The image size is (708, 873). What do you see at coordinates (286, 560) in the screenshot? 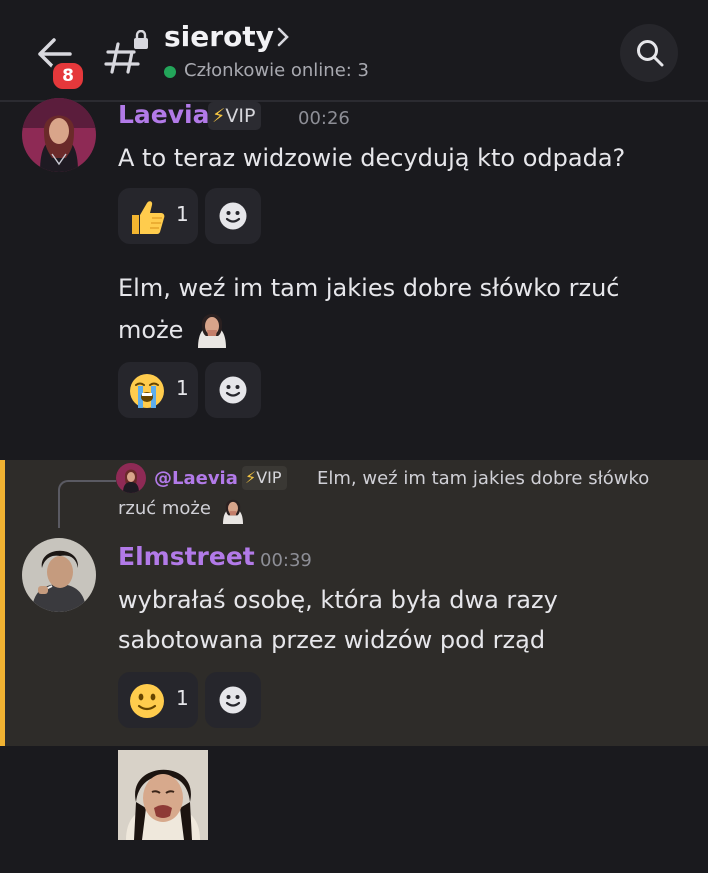
I see `message-timestamp: 00:39` at bounding box center [286, 560].